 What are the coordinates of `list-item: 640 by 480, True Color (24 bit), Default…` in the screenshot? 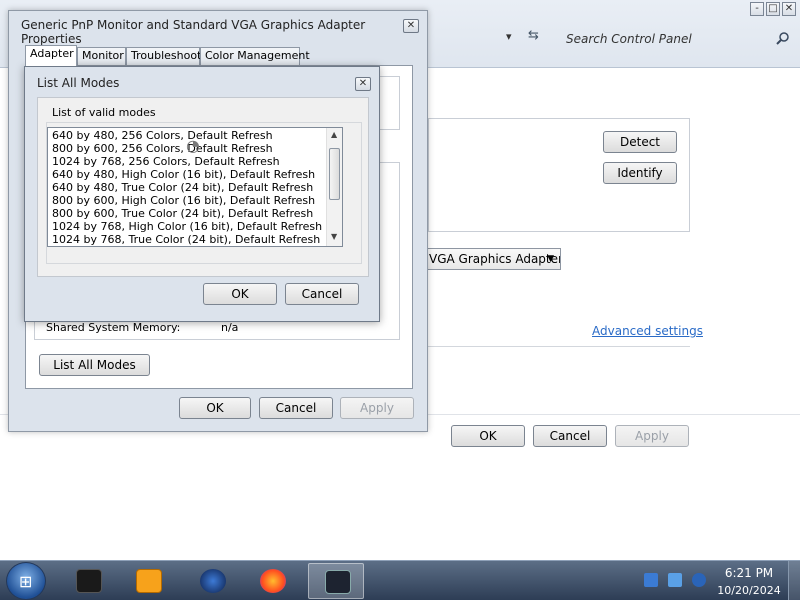 It's located at (182, 187).